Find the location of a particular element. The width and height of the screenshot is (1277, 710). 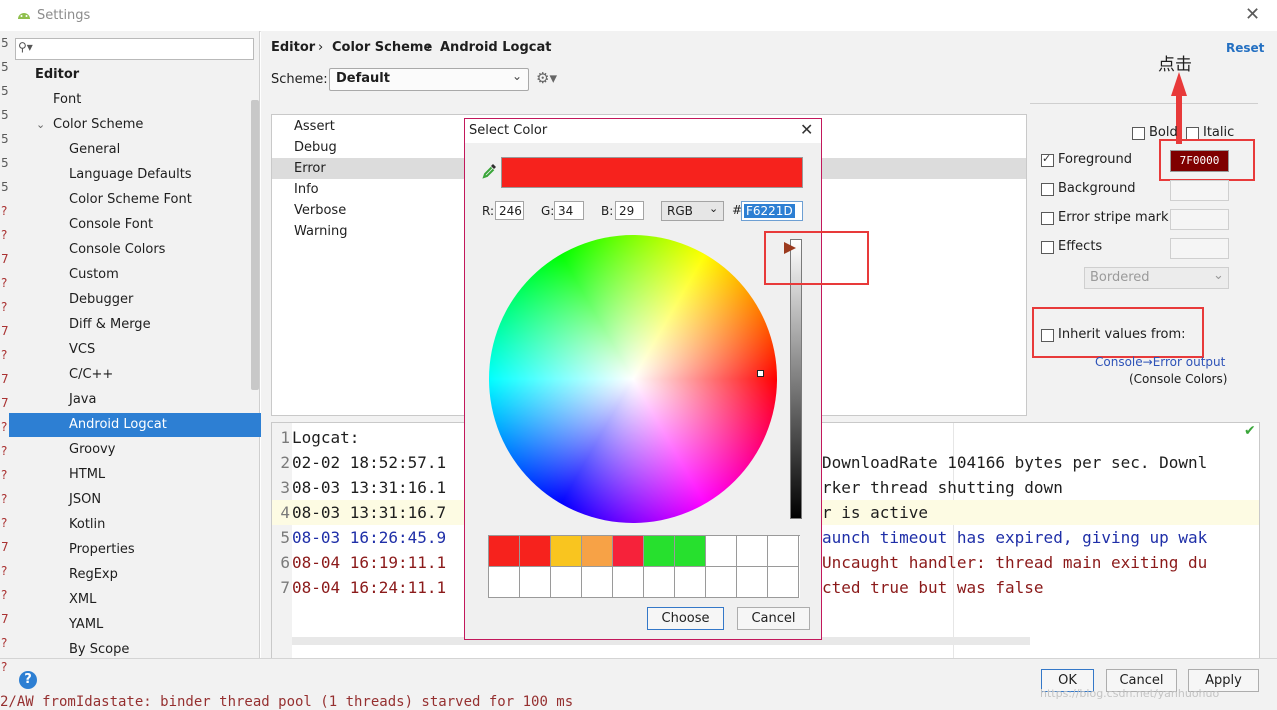

background-checkbox is located at coordinates (1047, 189).